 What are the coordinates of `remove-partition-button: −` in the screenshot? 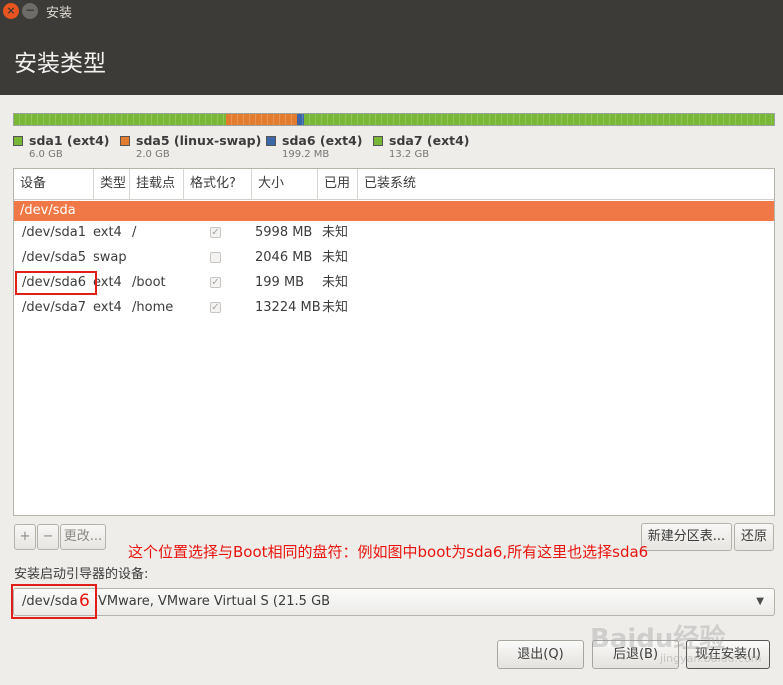 It's located at (48, 537).